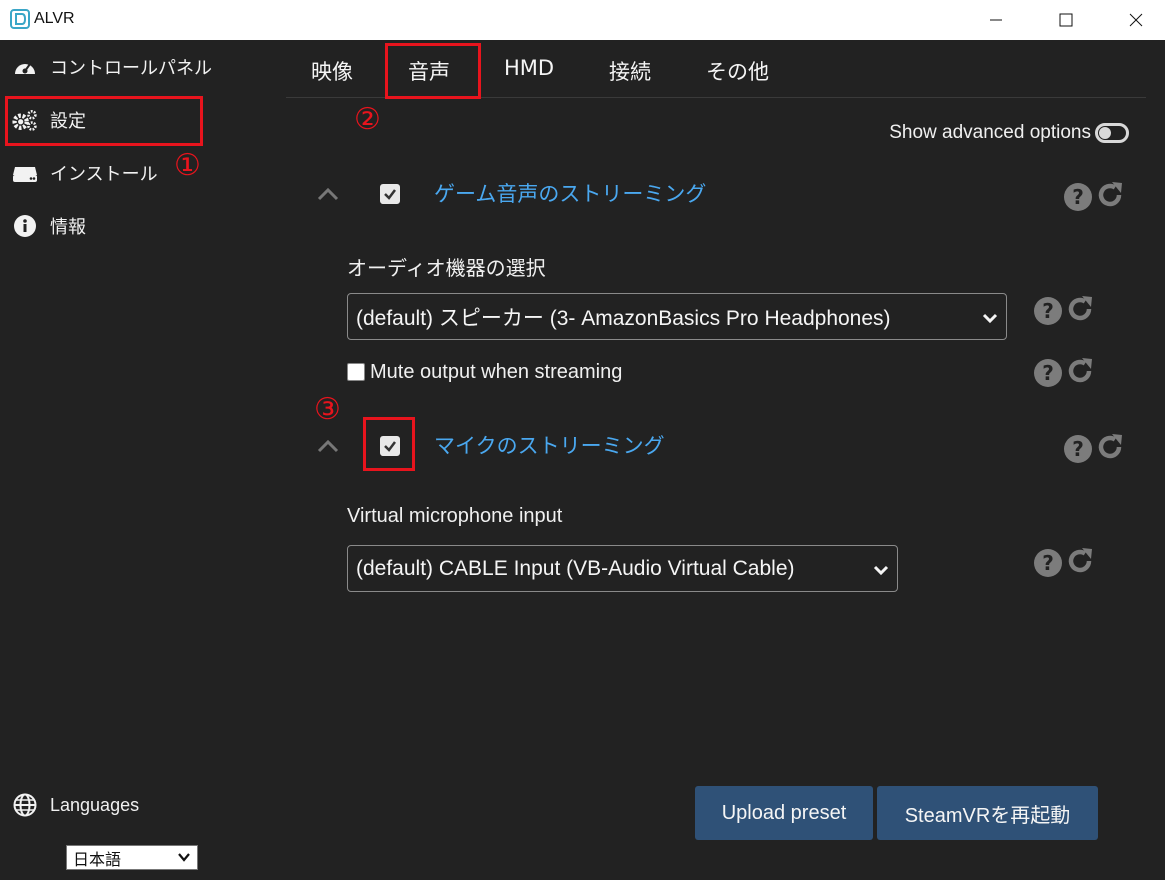  What do you see at coordinates (784, 813) in the screenshot?
I see `upload-preset-button: Upload preset` at bounding box center [784, 813].